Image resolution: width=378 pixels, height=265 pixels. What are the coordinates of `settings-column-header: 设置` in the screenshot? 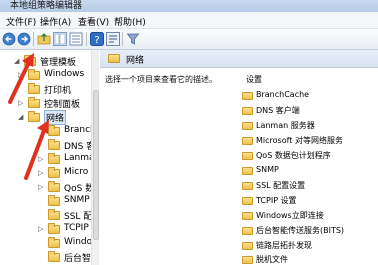 It's located at (254, 79).